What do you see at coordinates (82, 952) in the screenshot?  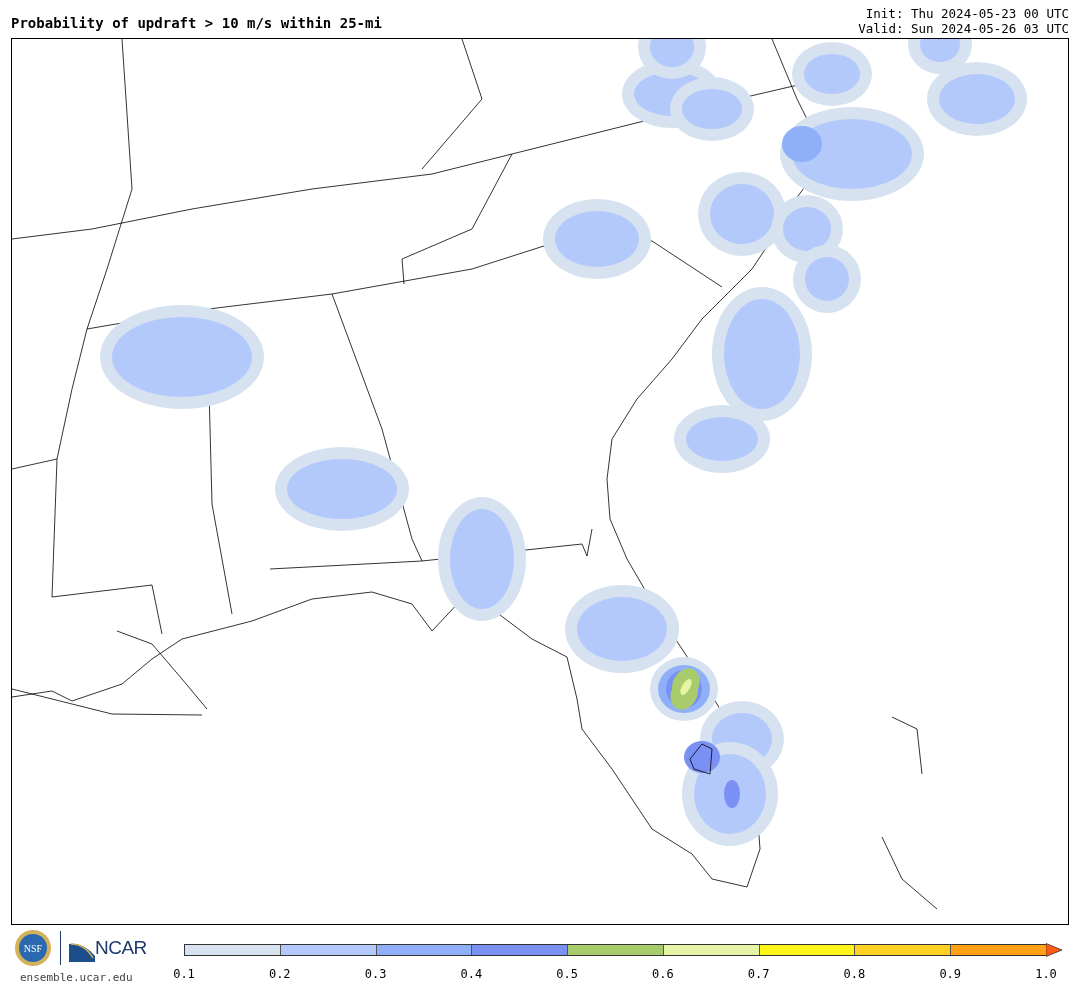 I see `swoosh-icon` at bounding box center [82, 952].